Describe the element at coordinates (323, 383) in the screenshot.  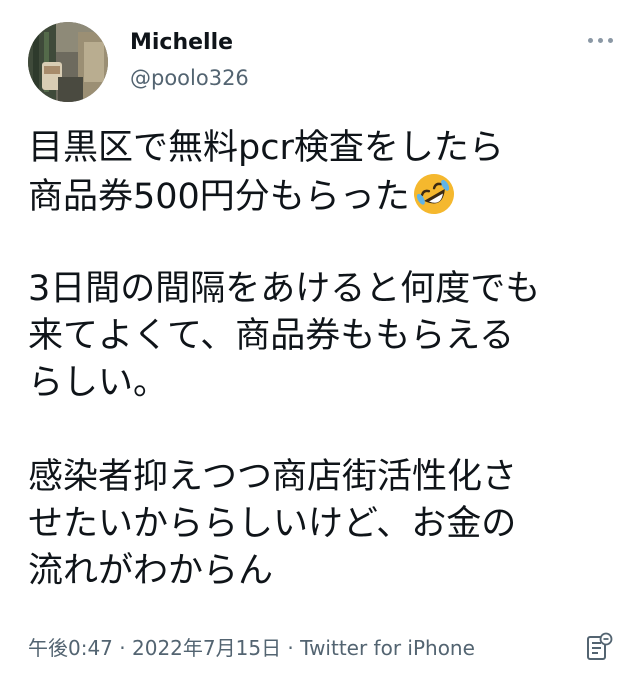
I see `tweet-text-line: らしい。` at that location.